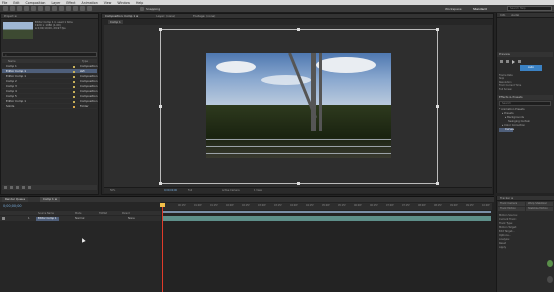  I want to click on new-folder-icon, so click(11, 187).